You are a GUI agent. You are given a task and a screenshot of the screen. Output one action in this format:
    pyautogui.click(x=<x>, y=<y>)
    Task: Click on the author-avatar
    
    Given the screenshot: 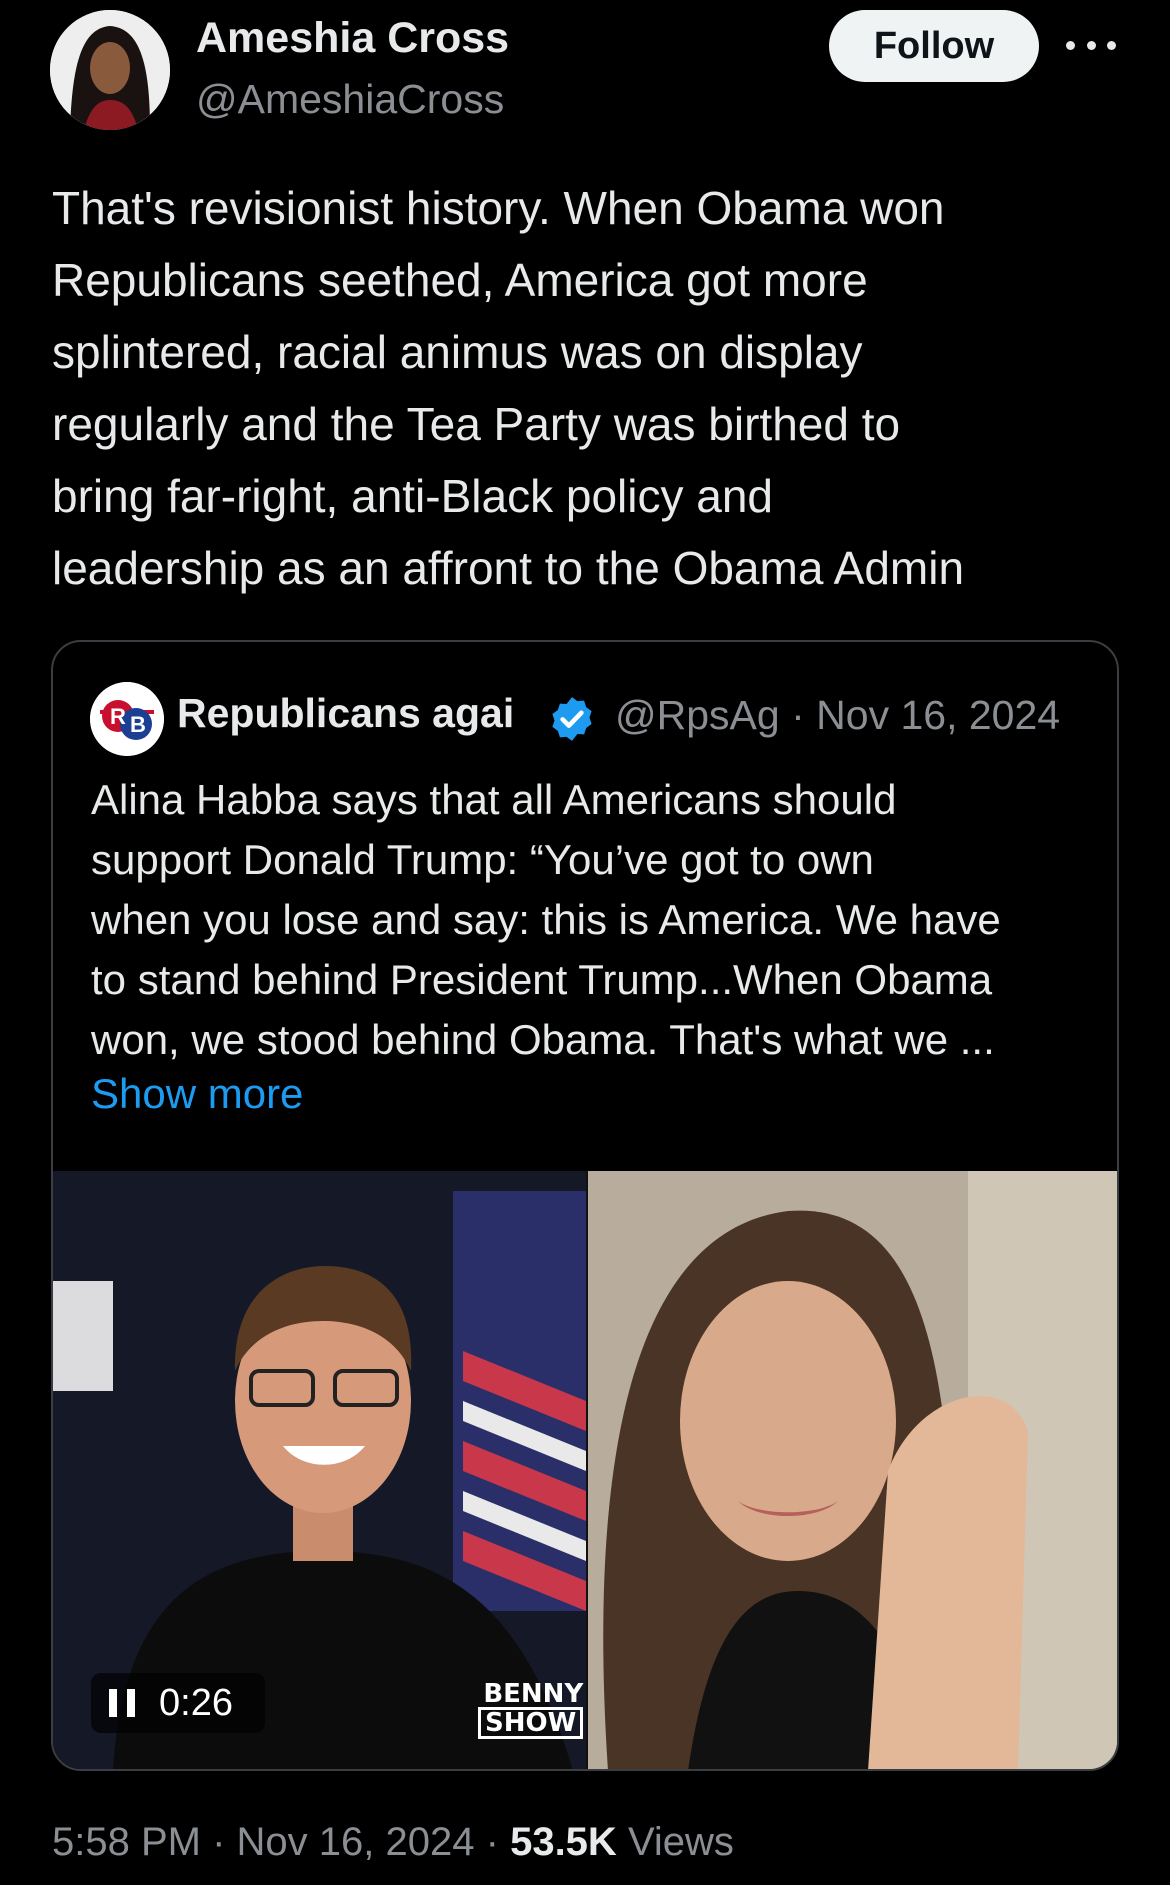 What is the action you would take?
    pyautogui.click(x=110, y=70)
    